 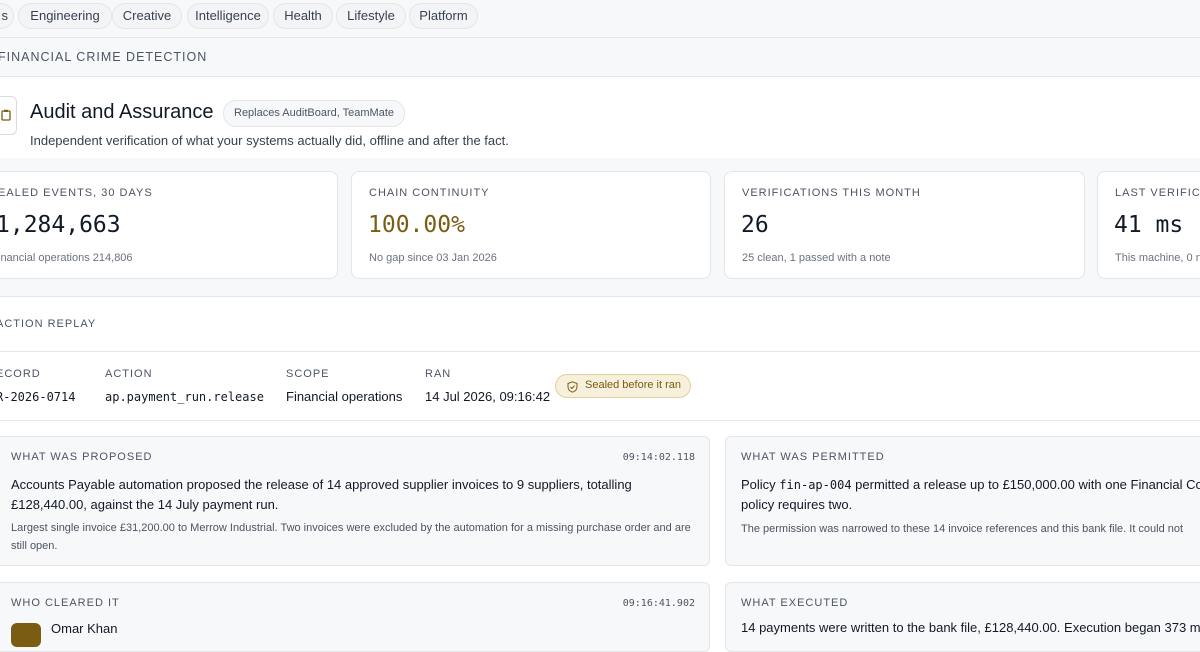 What do you see at coordinates (65, 603) in the screenshot?
I see `panel-title: WHO CLEARED IT` at bounding box center [65, 603].